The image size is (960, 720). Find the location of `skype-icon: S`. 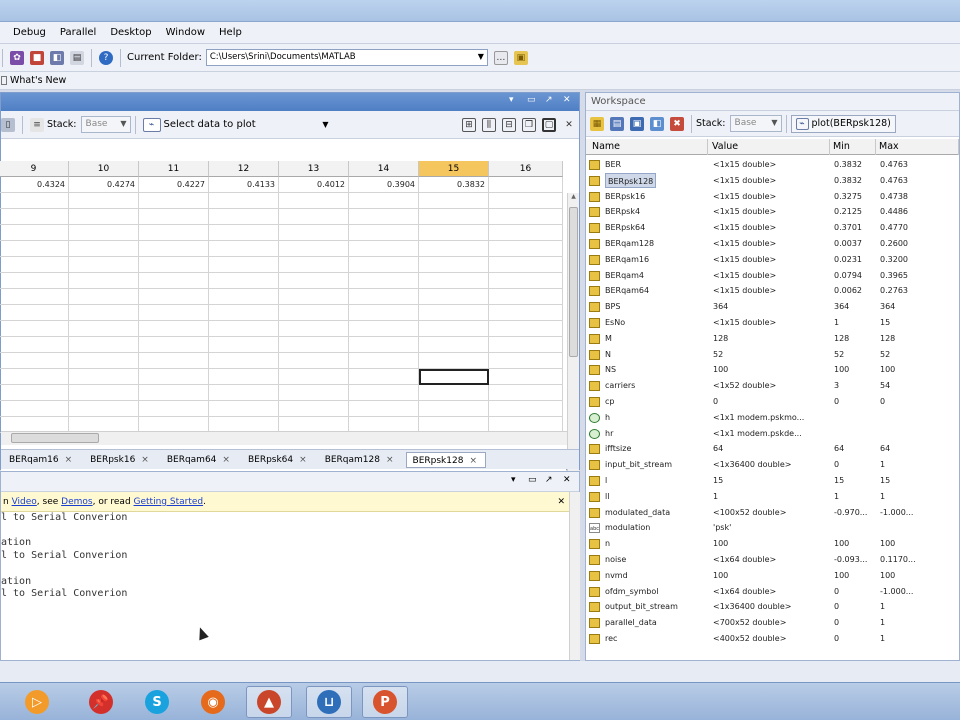

skype-icon: S is located at coordinates (157, 702).